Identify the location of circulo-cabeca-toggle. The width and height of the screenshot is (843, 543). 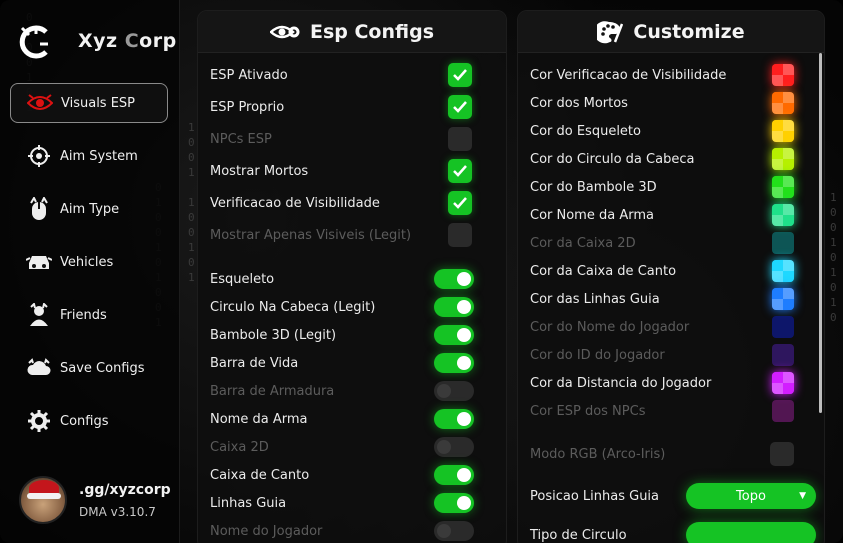
(454, 307).